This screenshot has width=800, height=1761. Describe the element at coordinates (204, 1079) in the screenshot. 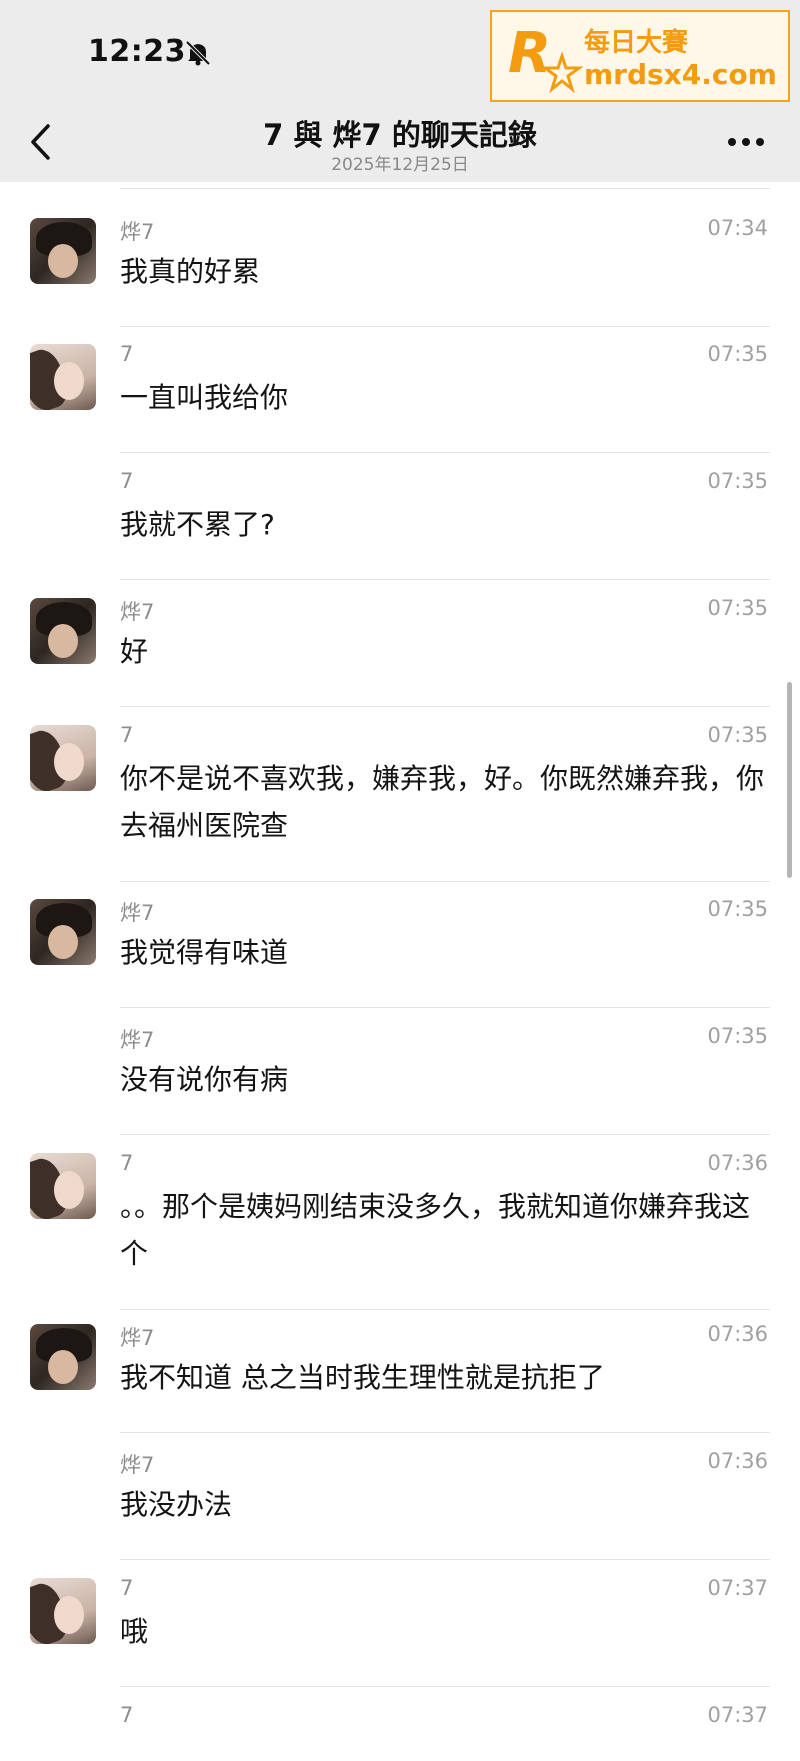

I see `message-text: 没有说你有病` at that location.